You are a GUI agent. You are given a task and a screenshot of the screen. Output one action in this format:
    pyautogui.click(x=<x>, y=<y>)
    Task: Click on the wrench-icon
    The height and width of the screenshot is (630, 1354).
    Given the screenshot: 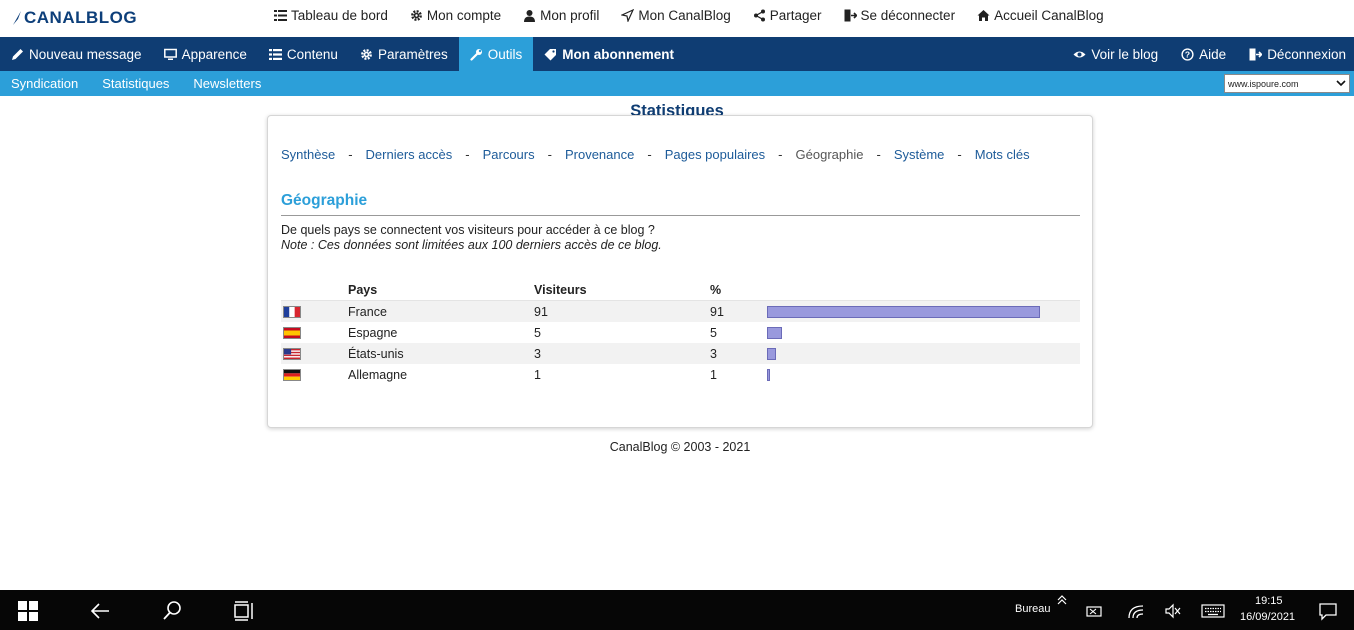 What is the action you would take?
    pyautogui.click(x=476, y=54)
    